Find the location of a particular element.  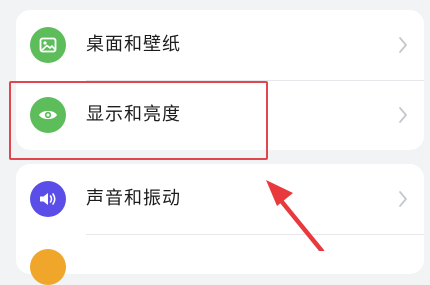

settings-item-label: 桌面和壁纸 is located at coordinates (133, 44).